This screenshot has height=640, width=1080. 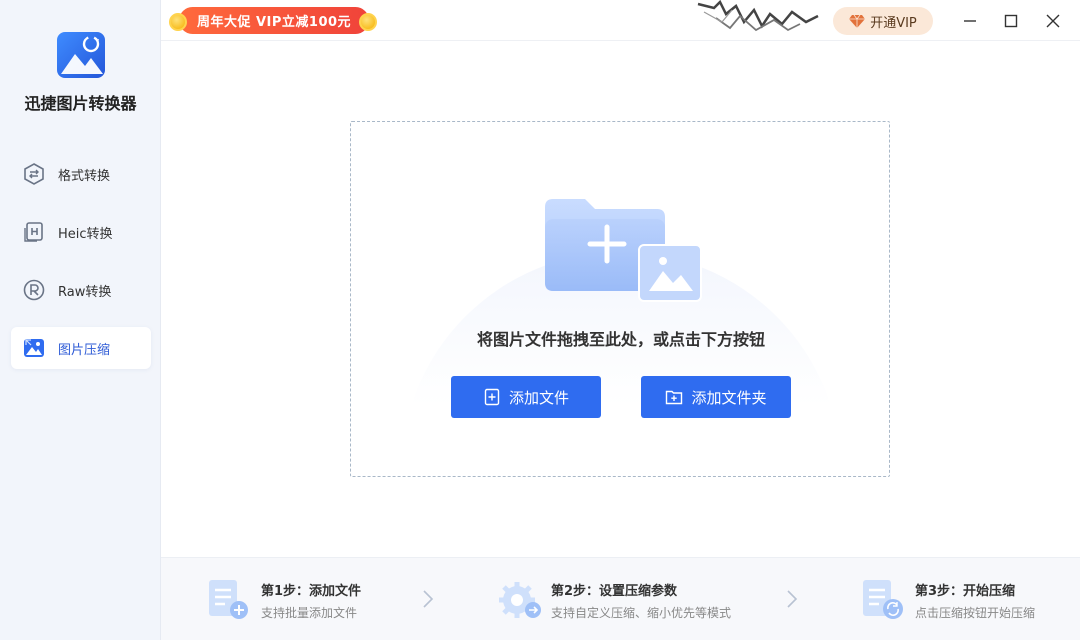 I want to click on add-folder-label: 添加文件夹, so click(x=729, y=397).